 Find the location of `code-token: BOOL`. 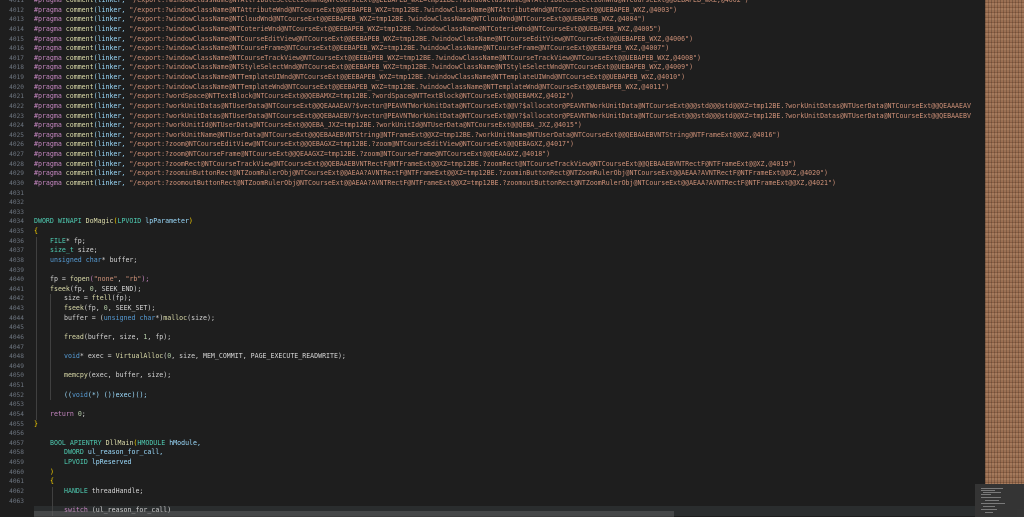

code-token: BOOL is located at coordinates (58, 442).